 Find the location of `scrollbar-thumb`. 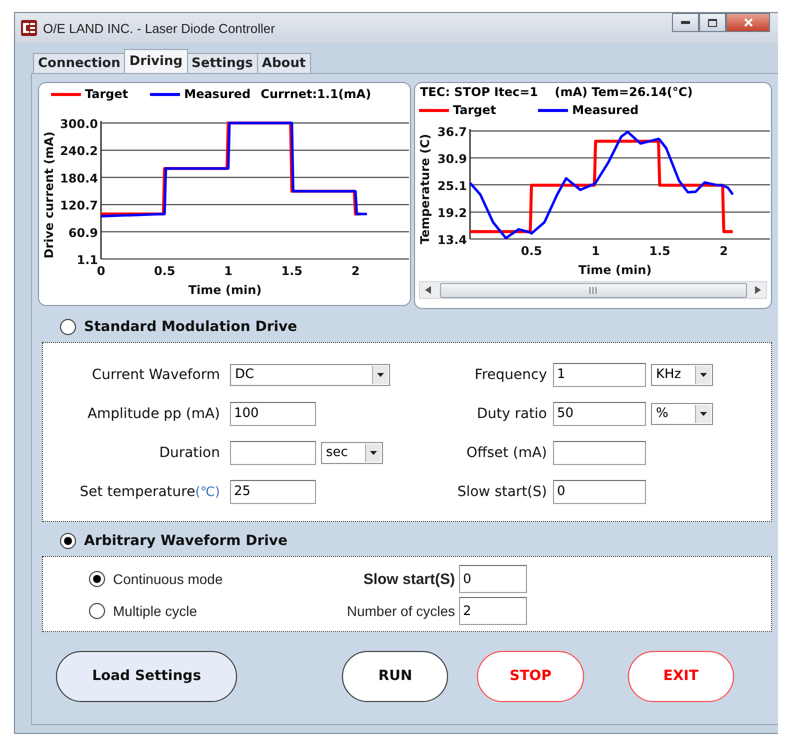

scrollbar-thumb is located at coordinates (593, 290).